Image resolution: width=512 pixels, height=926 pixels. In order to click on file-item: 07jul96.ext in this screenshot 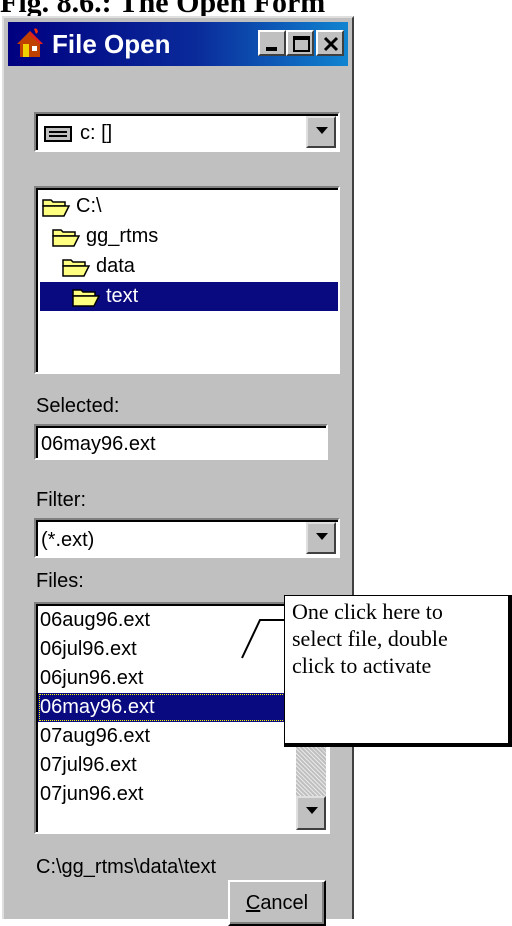, I will do `click(164, 765)`.